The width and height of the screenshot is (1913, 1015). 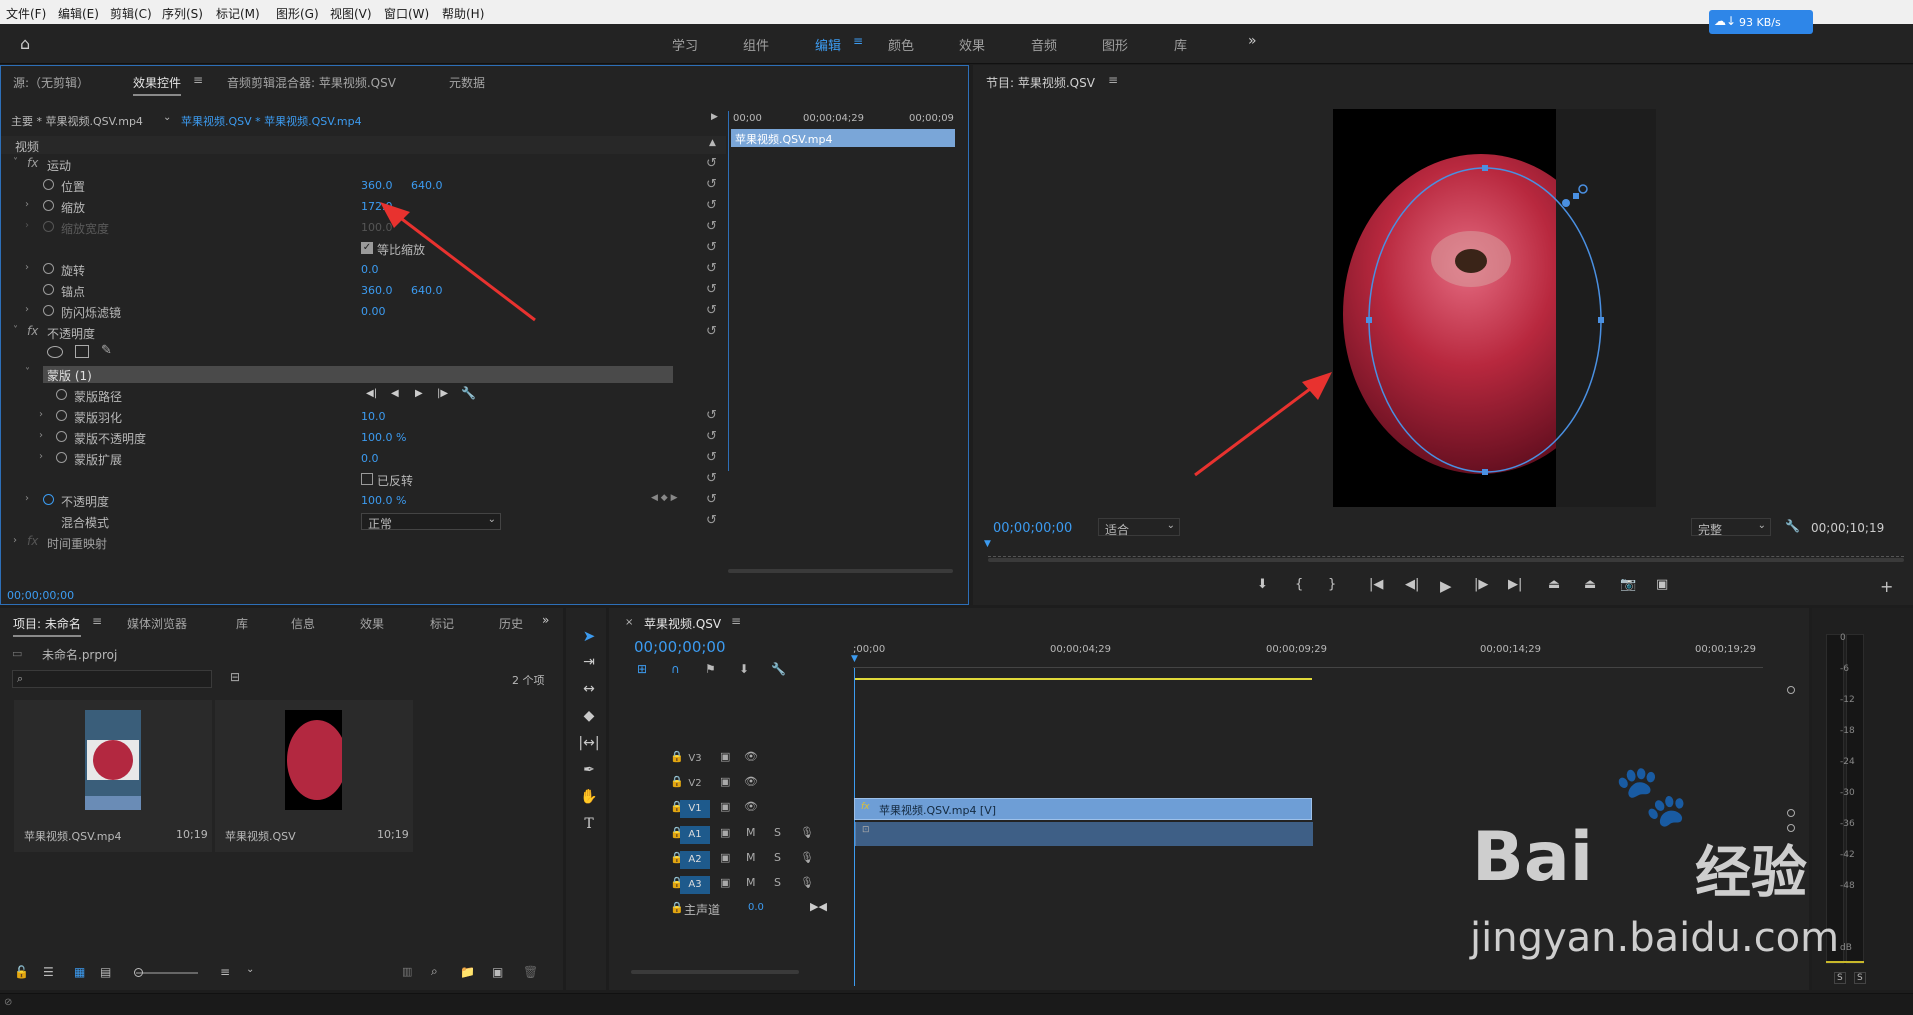 What do you see at coordinates (370, 458) in the screenshot?
I see `mask-expand-value: 0.0` at bounding box center [370, 458].